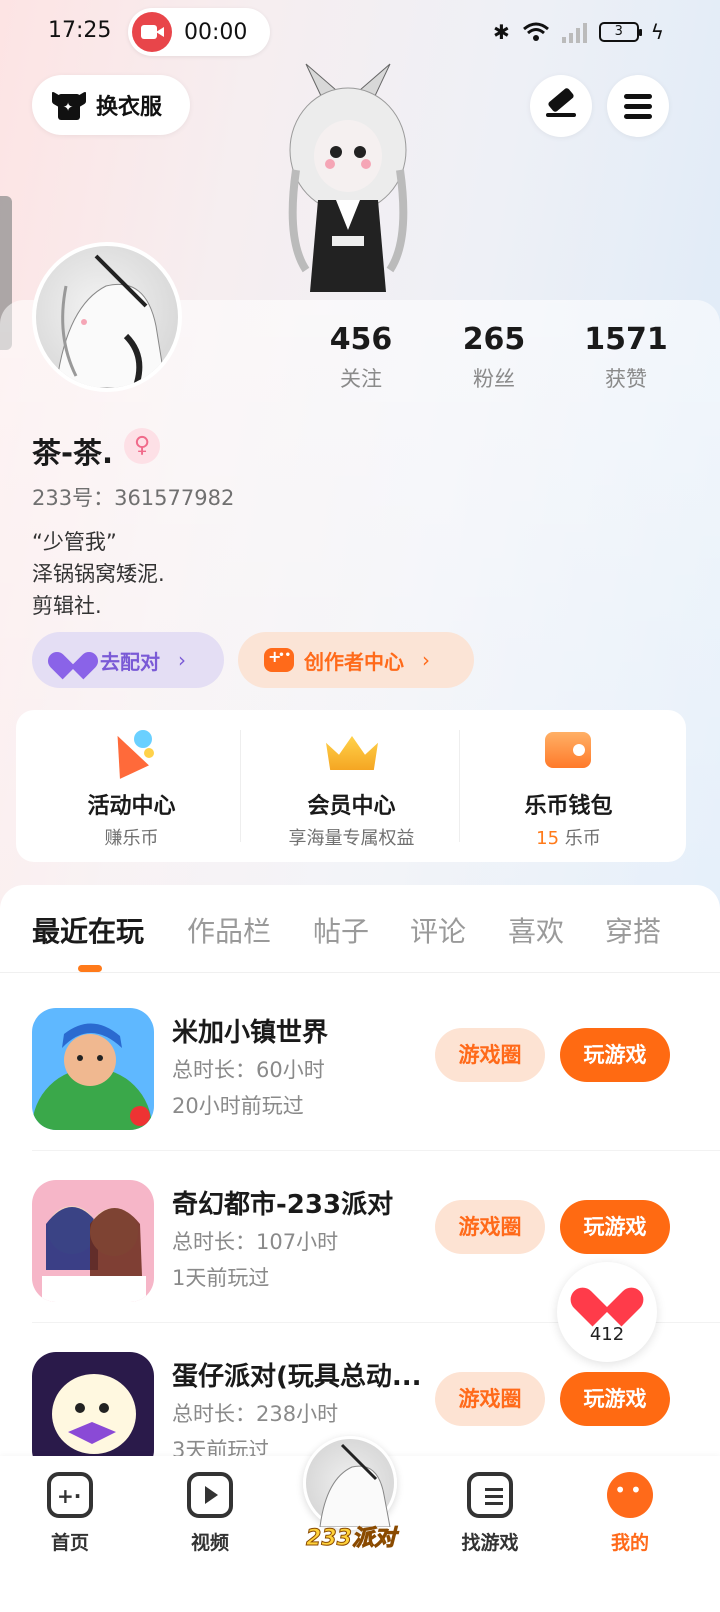  Describe the element at coordinates (657, 32) in the screenshot. I see `charging-icon: ϟ` at that location.